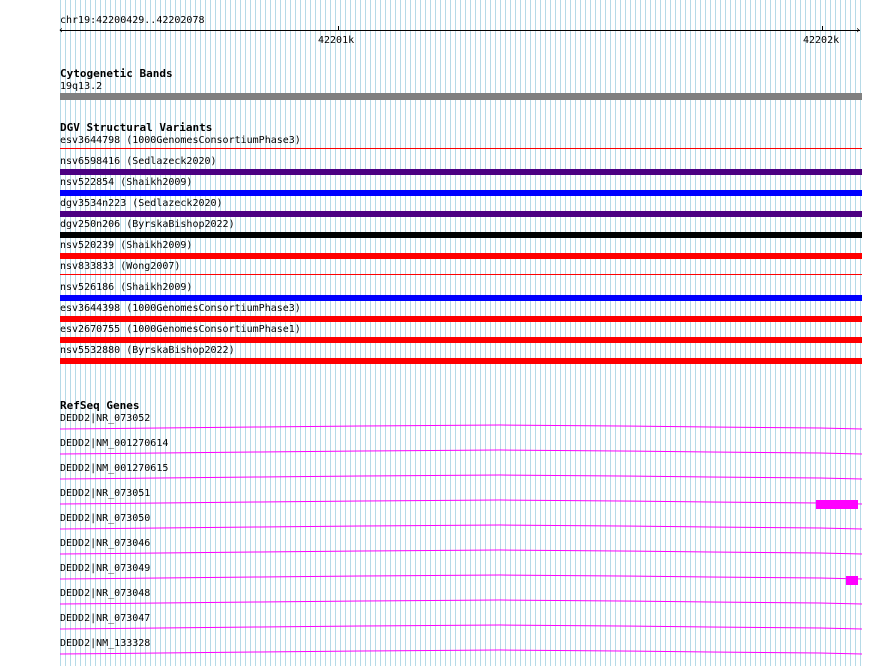  I want to click on dgv-variant-label: nsv5532880 (ByrskaBishop2022), so click(147, 350).